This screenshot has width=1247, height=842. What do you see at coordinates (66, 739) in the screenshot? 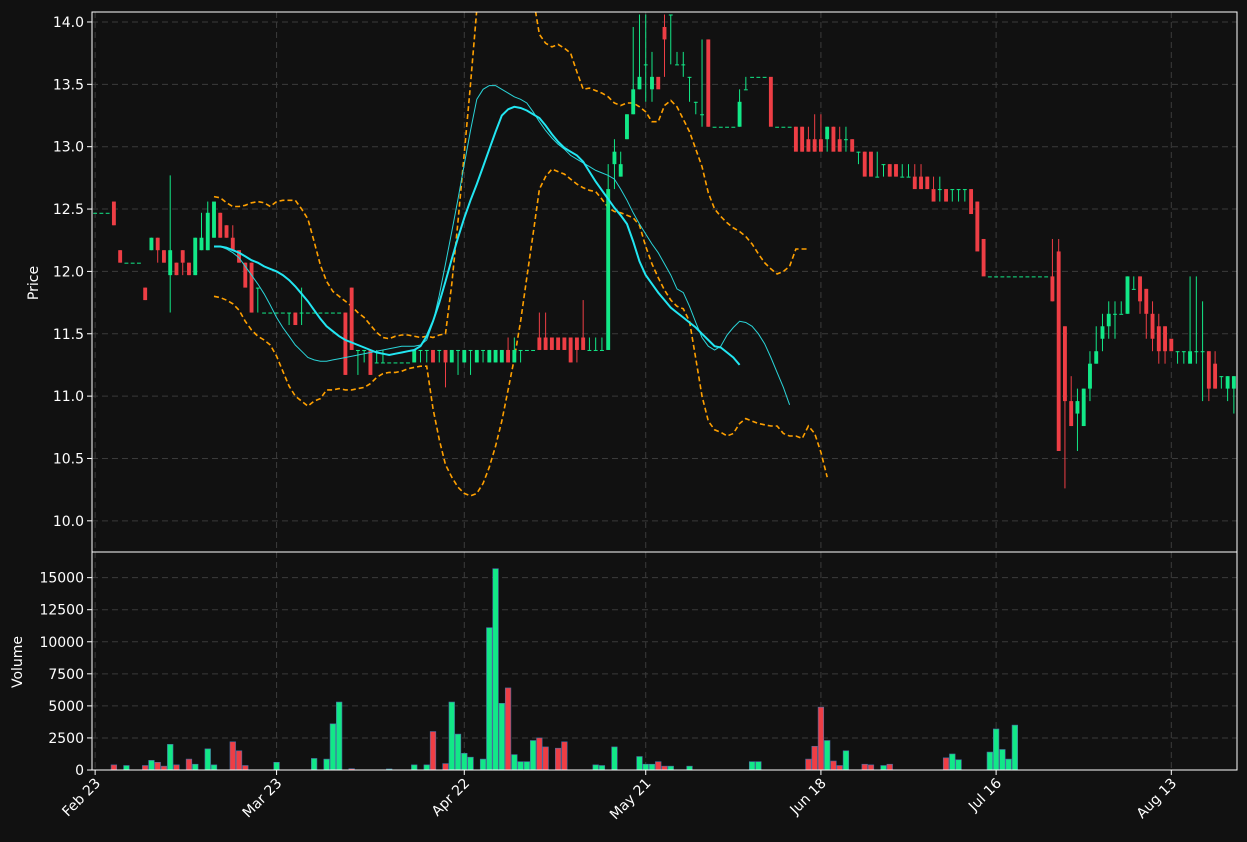
I see `volume-tick-label: 2500` at bounding box center [66, 739].